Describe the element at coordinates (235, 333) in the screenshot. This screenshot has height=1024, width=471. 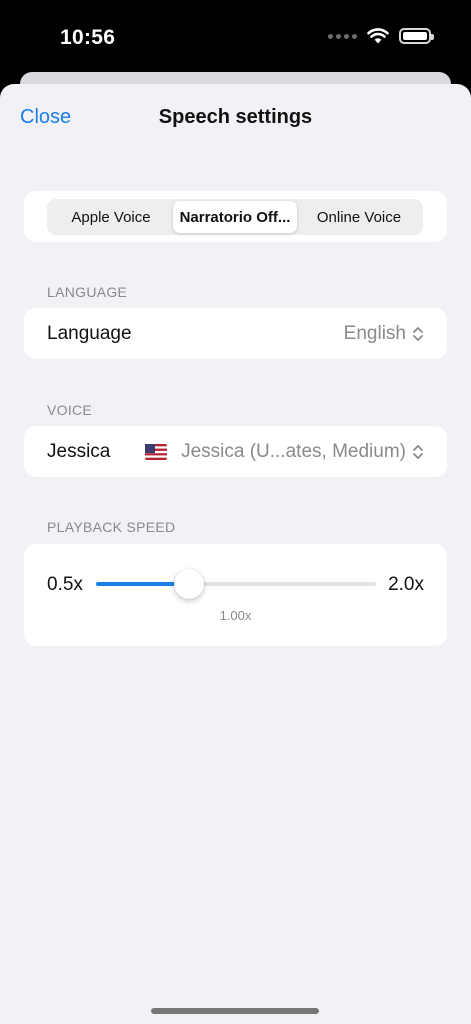
I see `language-row: Language English` at that location.